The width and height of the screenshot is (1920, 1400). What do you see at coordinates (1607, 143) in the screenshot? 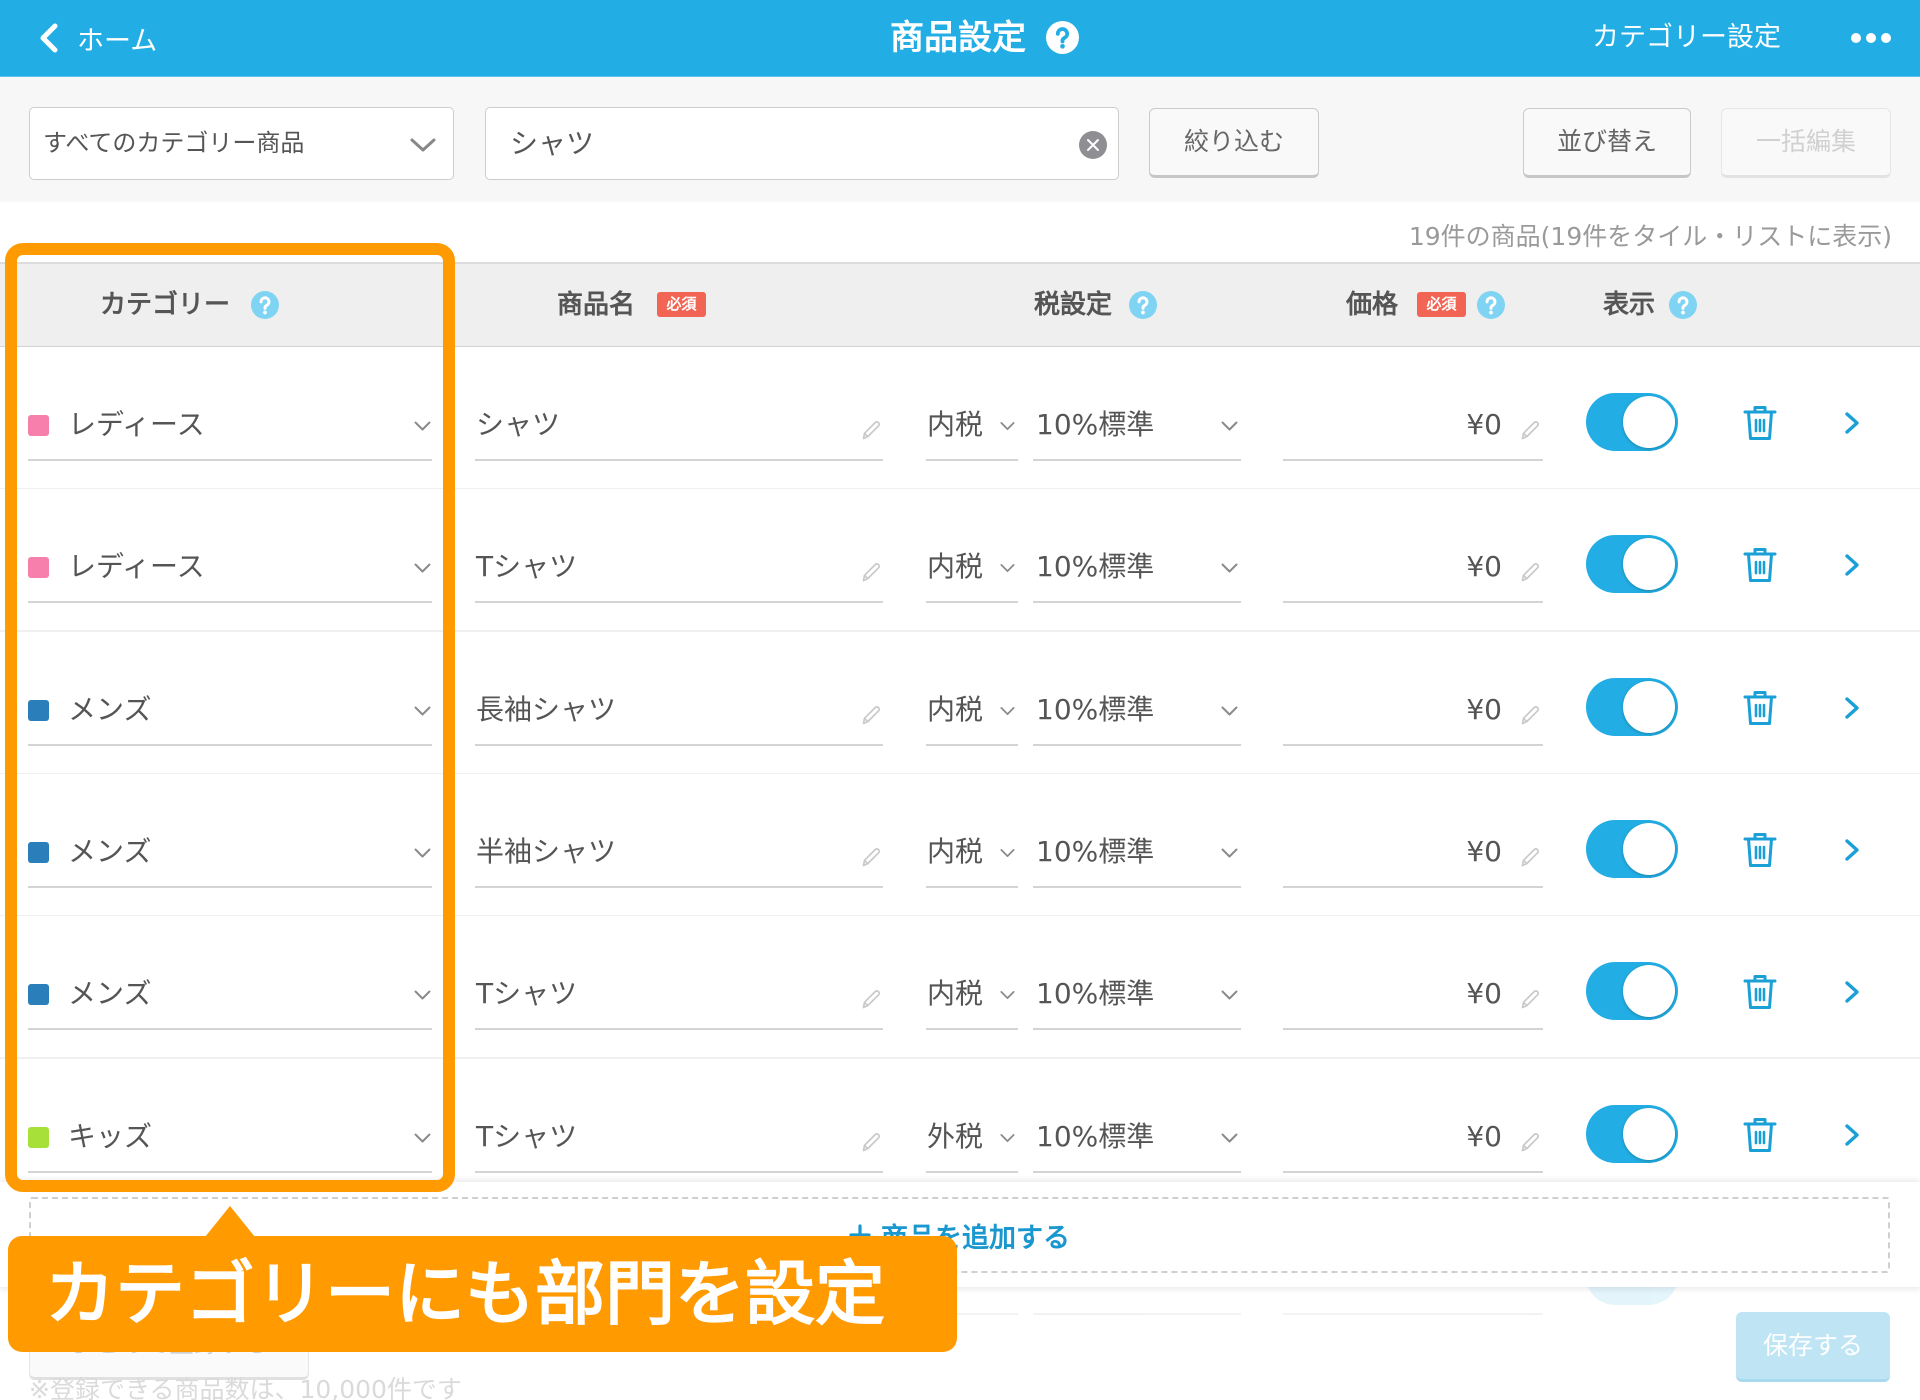
I see `sort-button: 並び替え` at bounding box center [1607, 143].